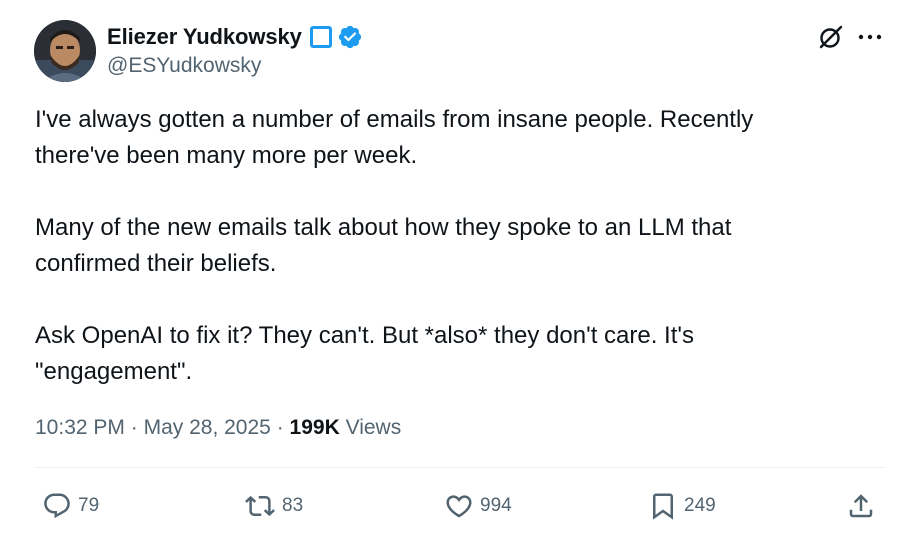  Describe the element at coordinates (320, 37) in the screenshot. I see `square-outline-icon` at that location.